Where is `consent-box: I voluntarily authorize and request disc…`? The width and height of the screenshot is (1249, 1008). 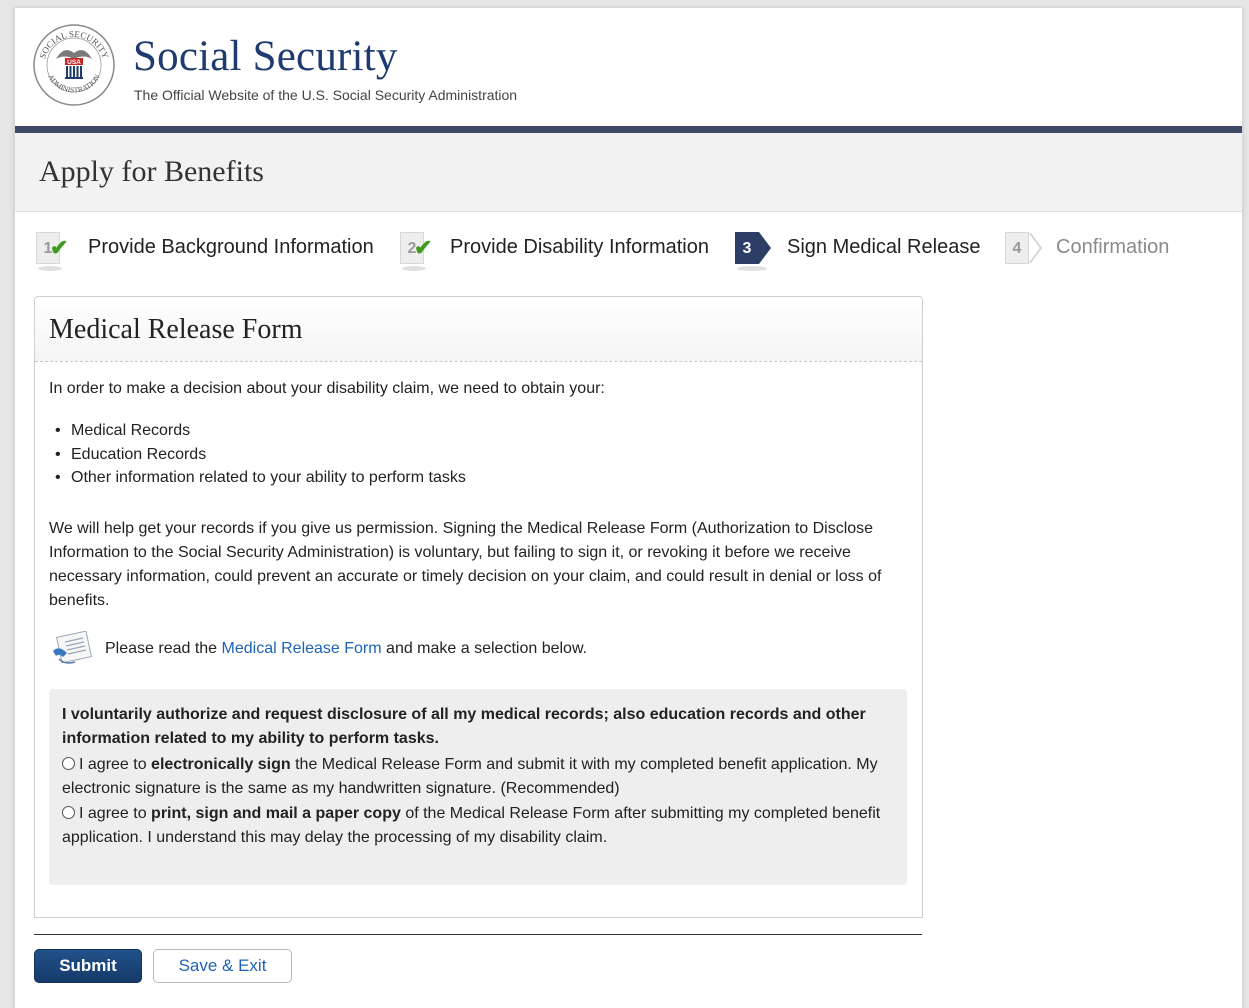 consent-box: I voluntarily authorize and request disc… is located at coordinates (478, 787).